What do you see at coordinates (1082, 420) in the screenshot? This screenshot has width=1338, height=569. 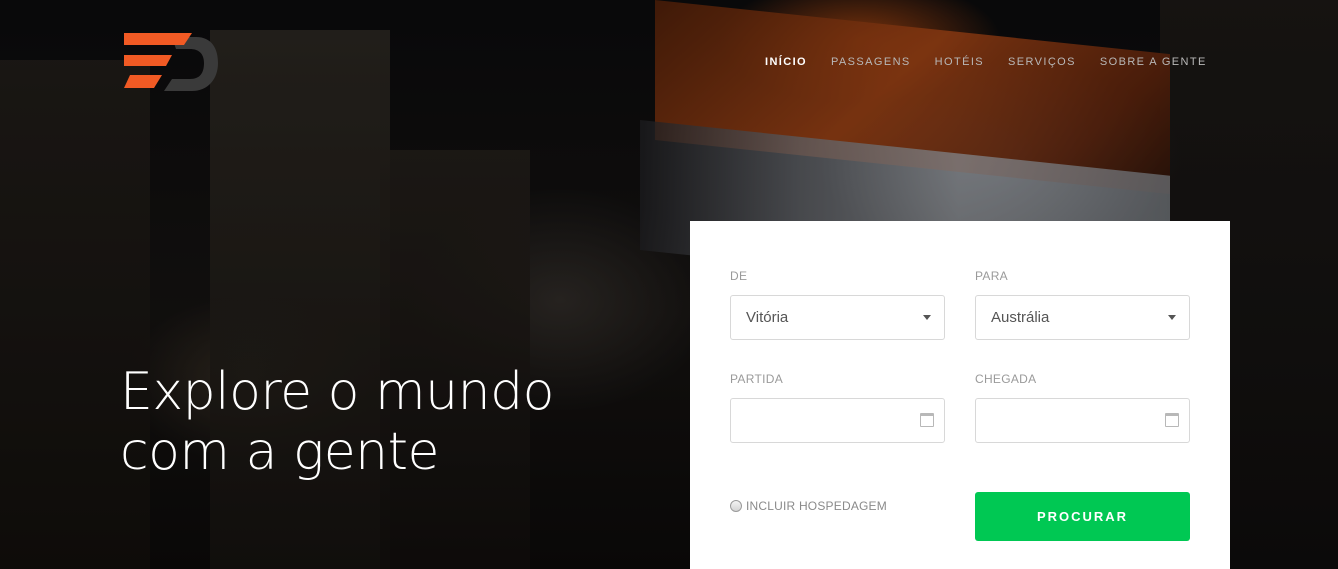 I see `arrival-date-input` at bounding box center [1082, 420].